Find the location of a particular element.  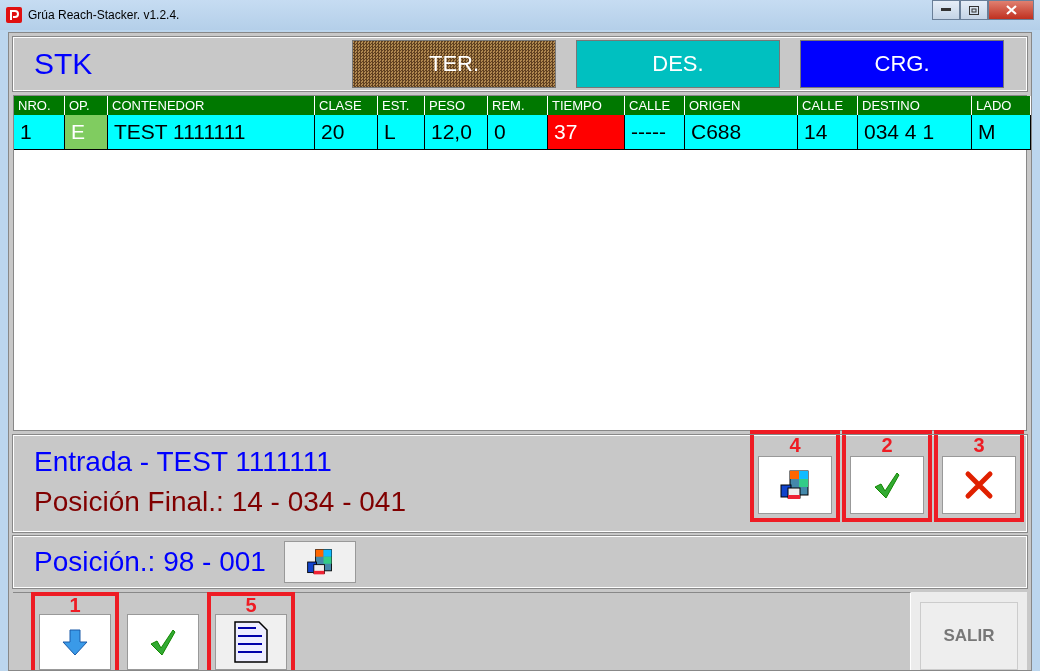

minimize-icon is located at coordinates (946, 10).